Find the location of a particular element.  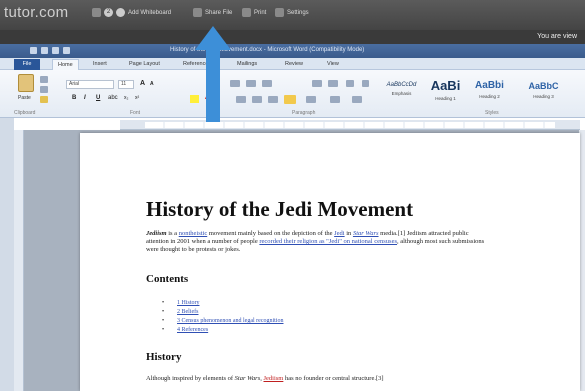

style-heading-2: AaBbi Heading 2 is located at coordinates (489, 91).